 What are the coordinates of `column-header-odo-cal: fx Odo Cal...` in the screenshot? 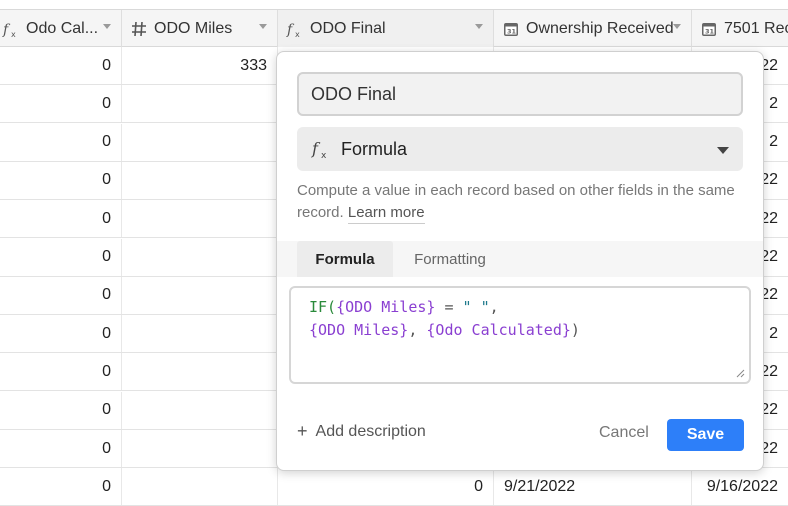 It's located at (61, 28).